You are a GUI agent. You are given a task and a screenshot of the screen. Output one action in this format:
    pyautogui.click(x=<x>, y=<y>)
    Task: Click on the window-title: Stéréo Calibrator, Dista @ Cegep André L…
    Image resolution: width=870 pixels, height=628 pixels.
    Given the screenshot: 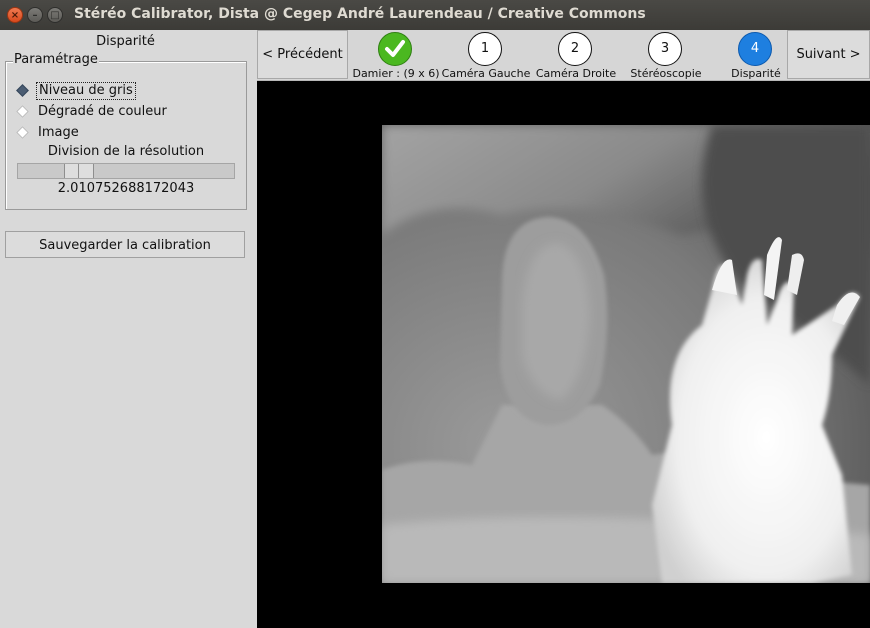 What is the action you would take?
    pyautogui.click(x=360, y=14)
    